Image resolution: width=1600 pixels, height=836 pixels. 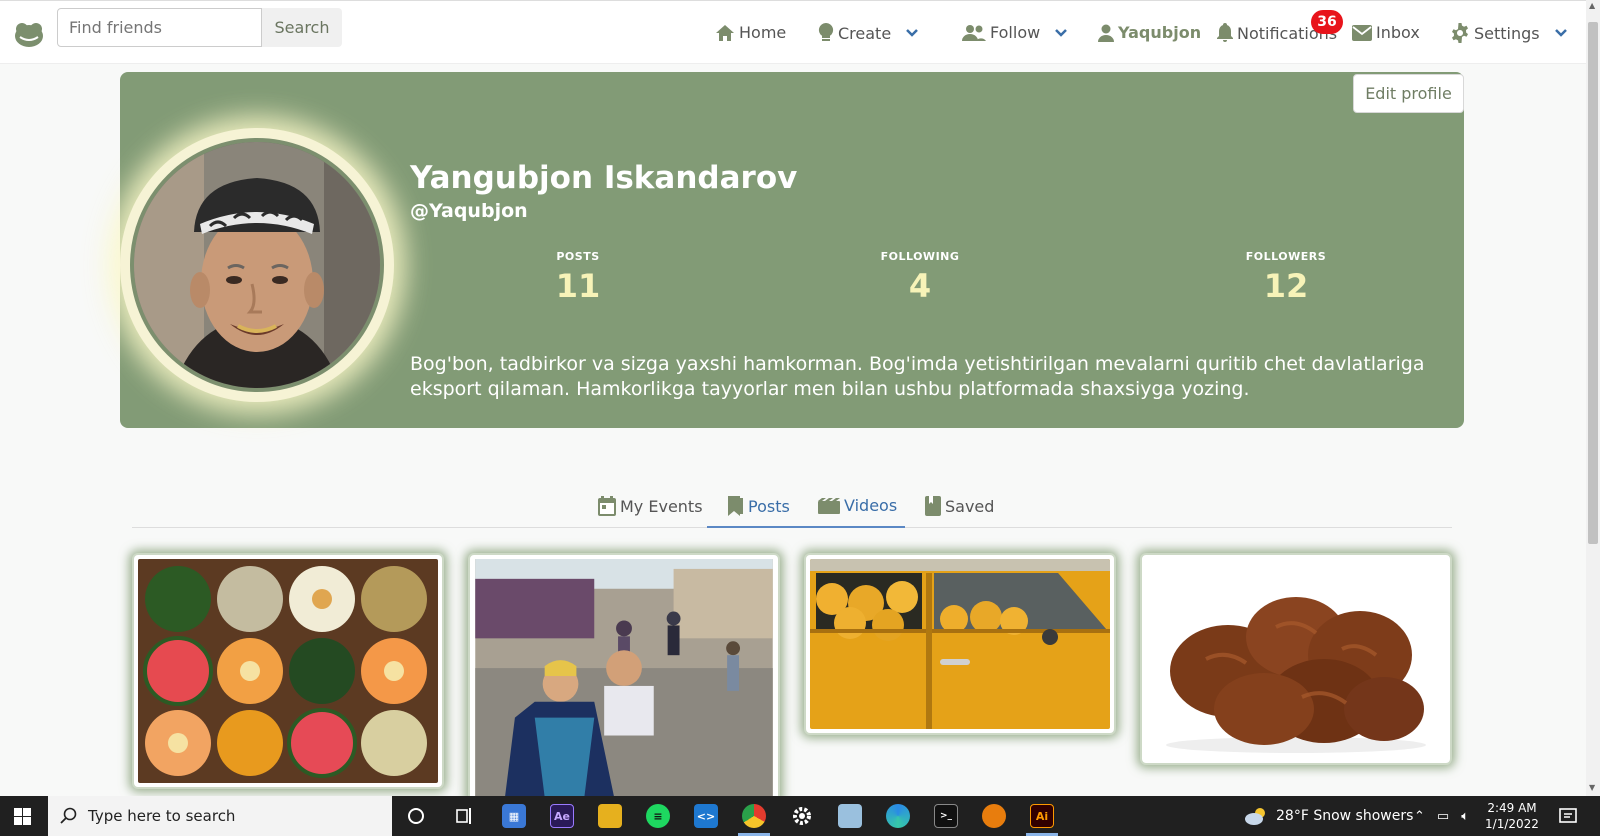 I want to click on profile-tabs: My Events Posts Videos Saved, so click(x=792, y=509).